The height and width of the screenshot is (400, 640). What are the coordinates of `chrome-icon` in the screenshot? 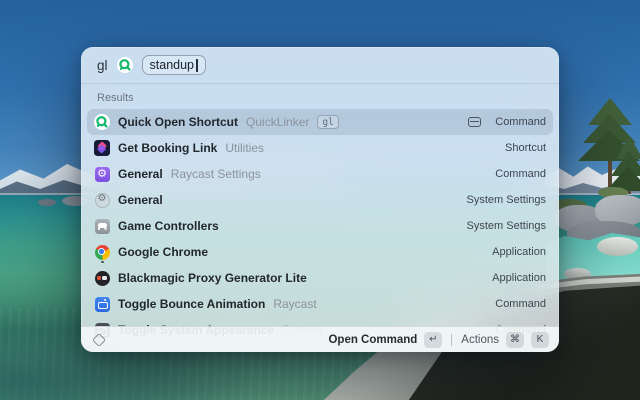 It's located at (102, 253).